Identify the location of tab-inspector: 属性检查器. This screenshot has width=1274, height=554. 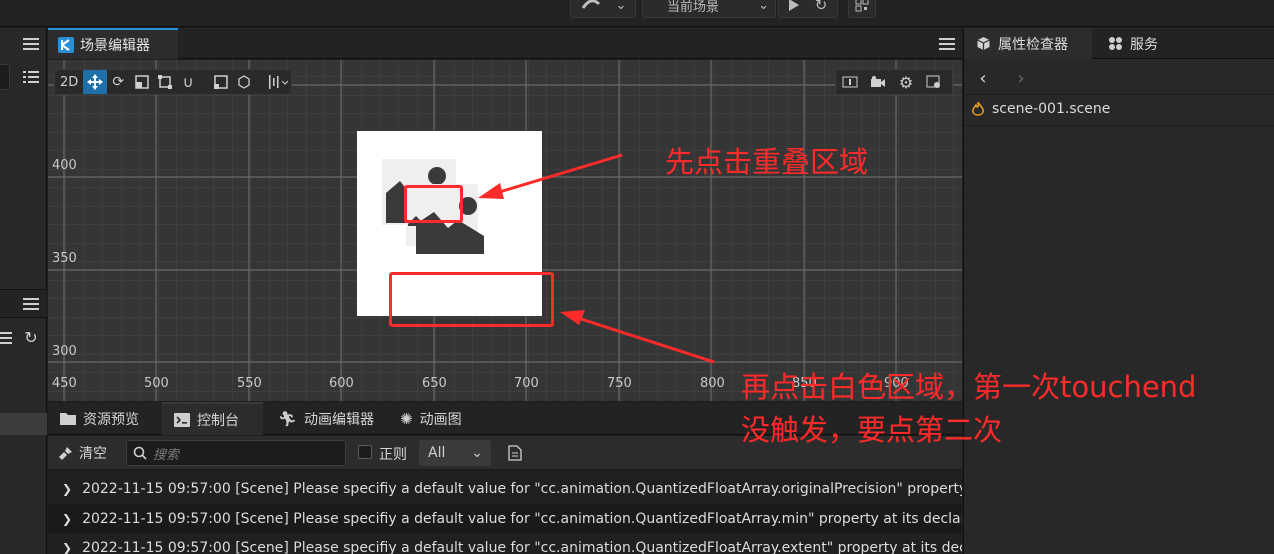
(1028, 43).